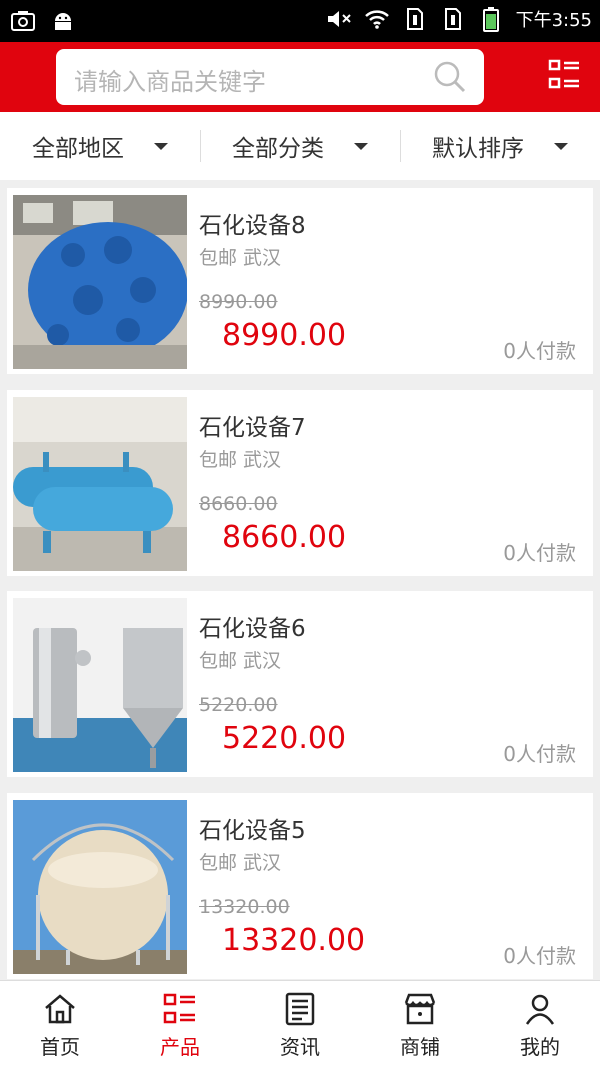 The height and width of the screenshot is (1067, 600). I want to click on wifi-icon, so click(377, 19).